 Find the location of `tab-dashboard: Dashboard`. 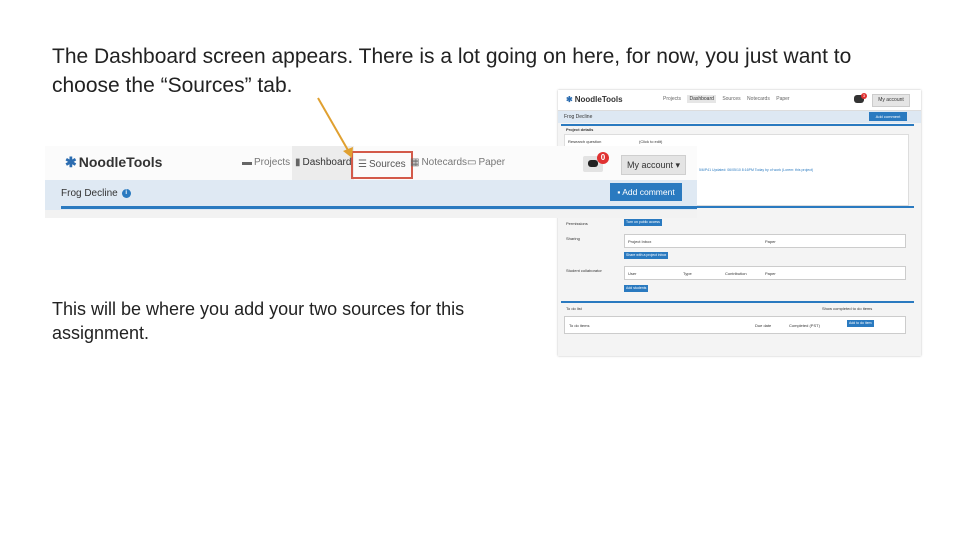

tab-dashboard: Dashboard is located at coordinates (701, 99).